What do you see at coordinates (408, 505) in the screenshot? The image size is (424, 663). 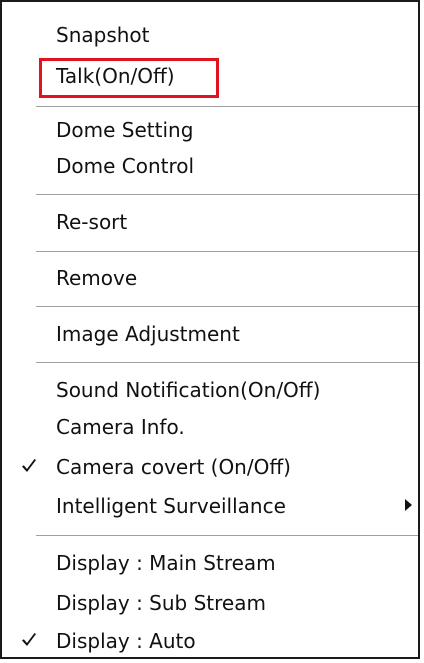 I see `submenu-arrow-icon` at bounding box center [408, 505].